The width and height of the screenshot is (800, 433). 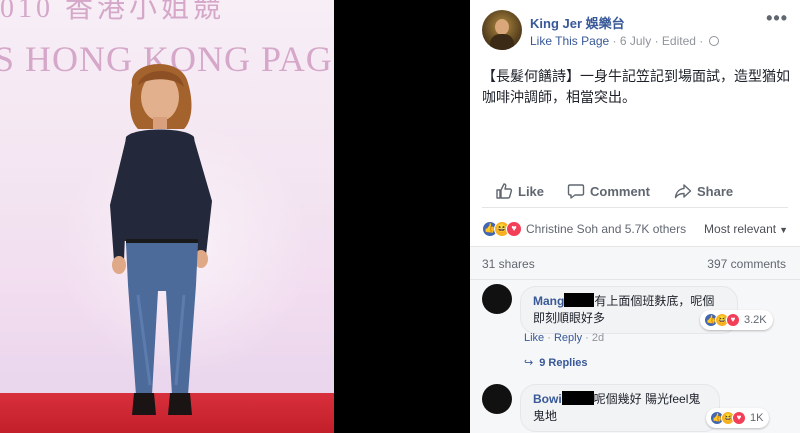 I want to click on comment-sort-label: Most relevant, so click(x=740, y=229).